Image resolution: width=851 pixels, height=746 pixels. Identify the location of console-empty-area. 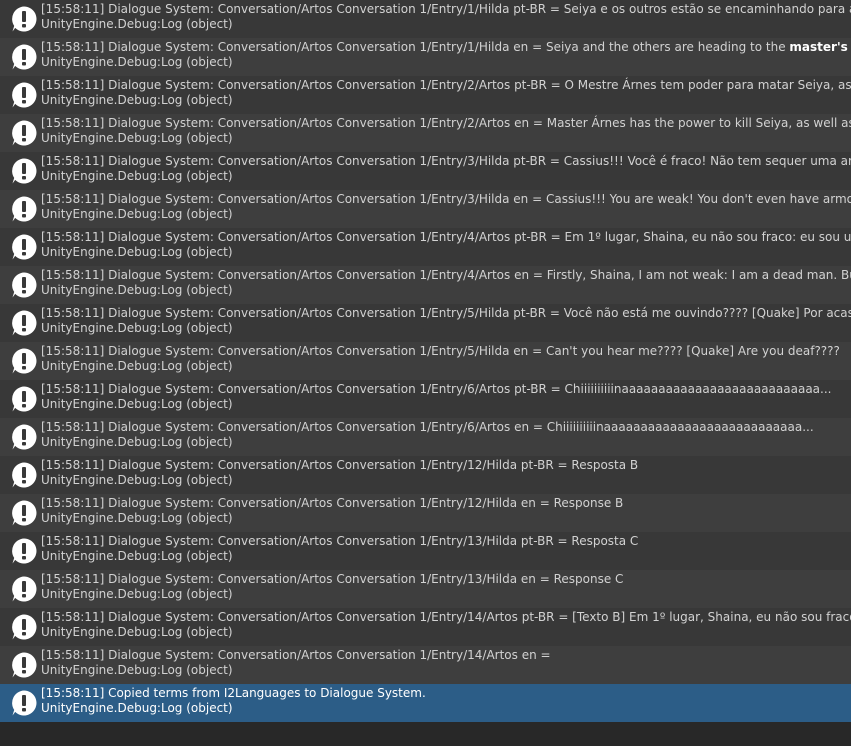
(425, 734).